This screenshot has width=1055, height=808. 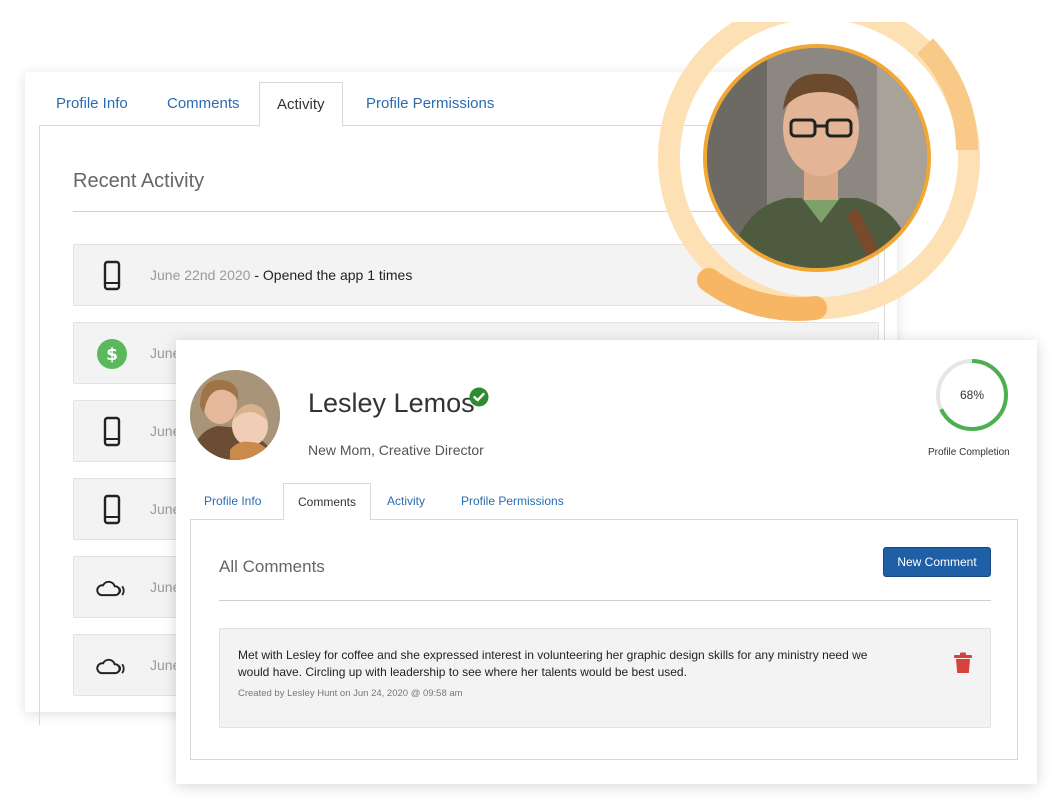 I want to click on activity-text: June 22nd 2020 - Opened the app 1 times, so click(x=281, y=275).